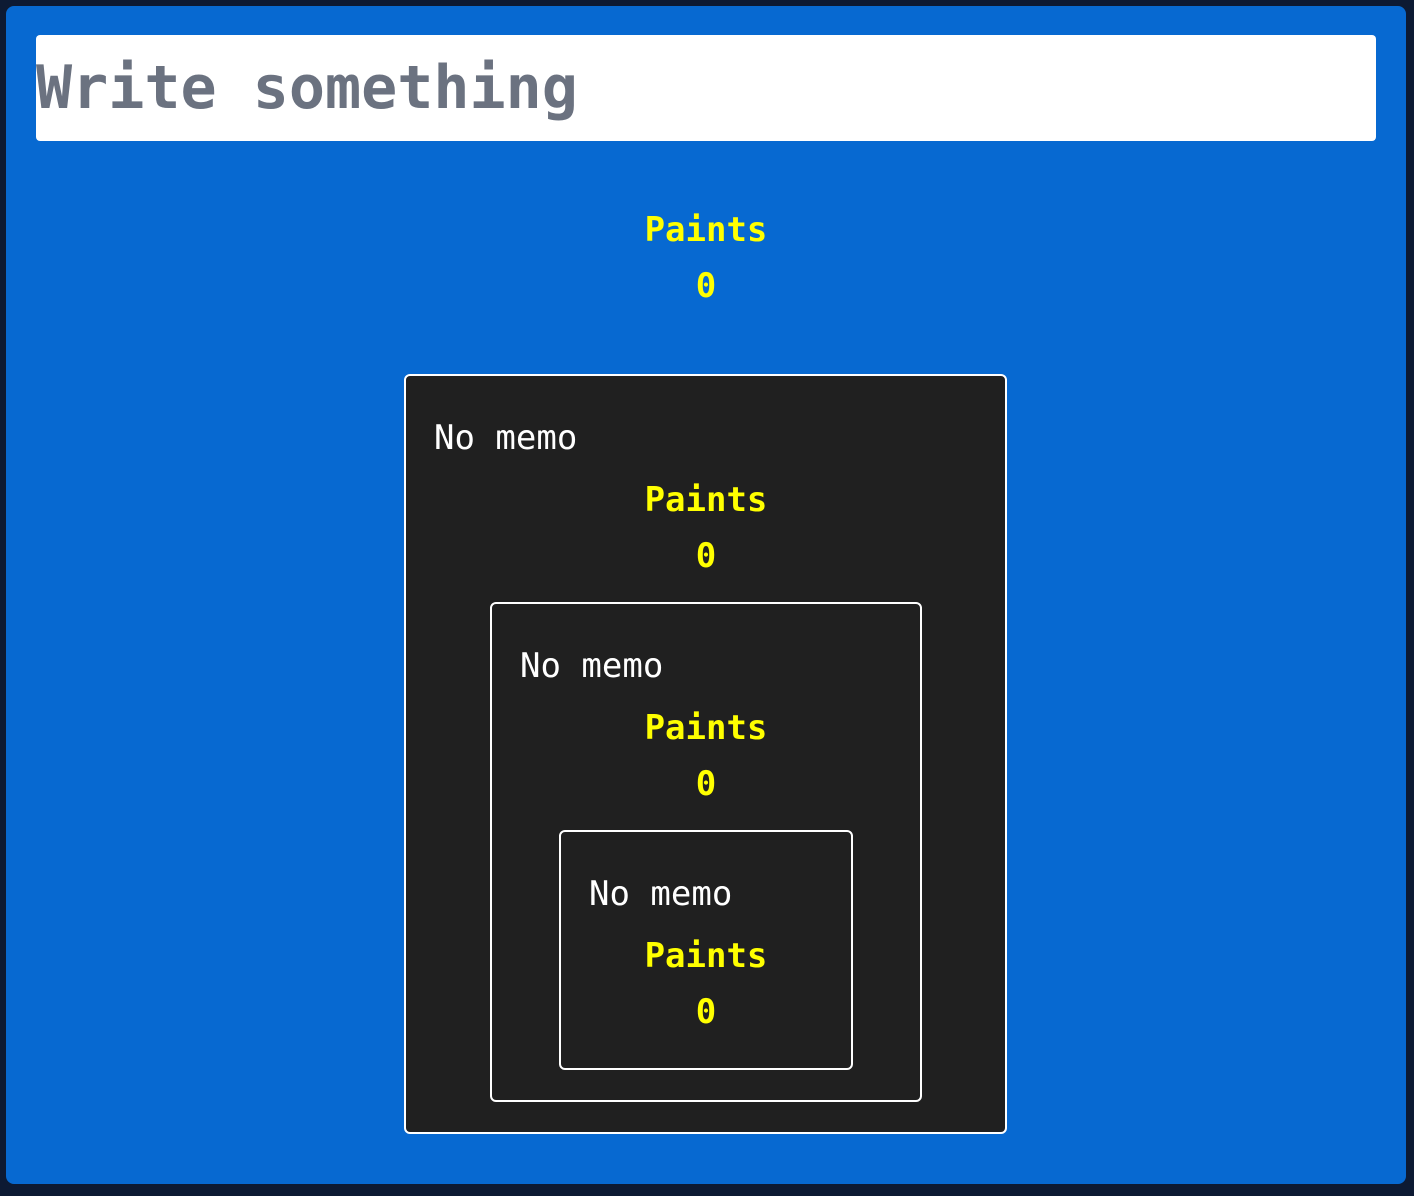  Describe the element at coordinates (706, 88) in the screenshot. I see `text-input` at that location.